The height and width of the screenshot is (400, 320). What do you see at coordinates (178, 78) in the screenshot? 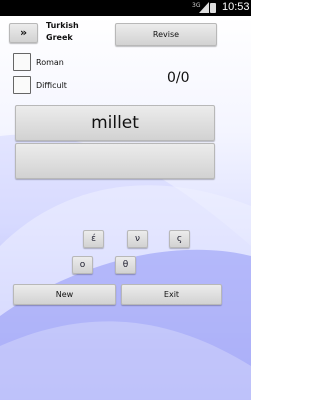
I see `score: 0/0` at bounding box center [178, 78].